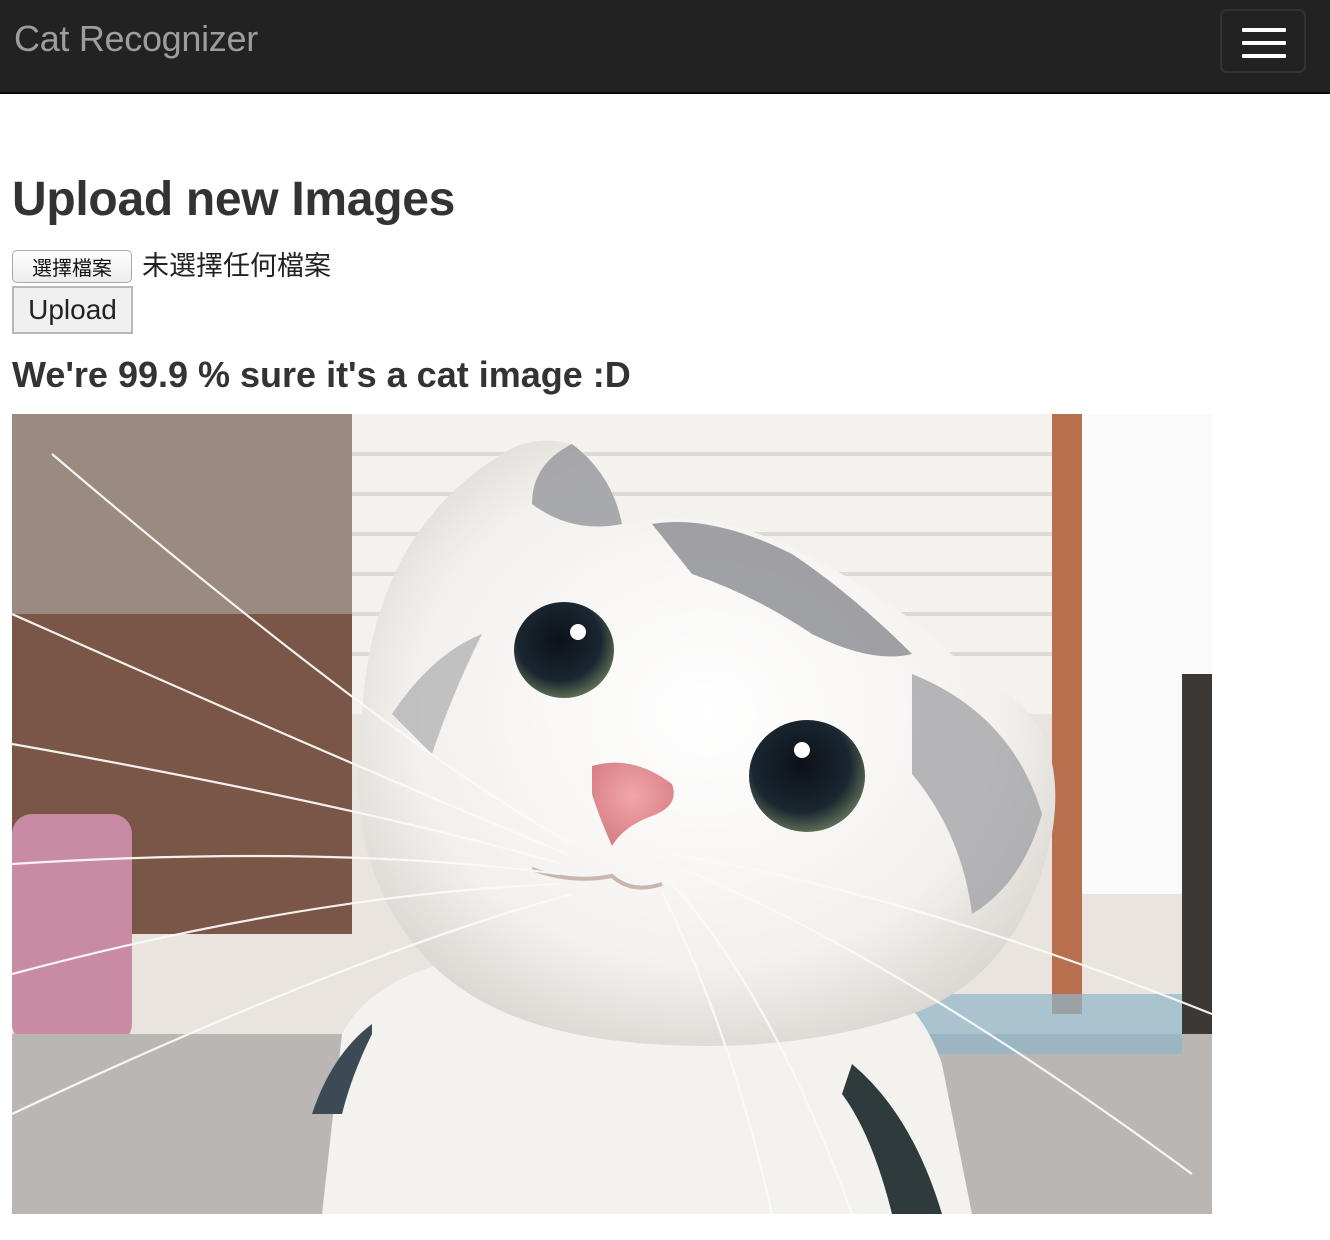 The height and width of the screenshot is (1240, 1330). I want to click on navbar-toggle-button, so click(1263, 41).